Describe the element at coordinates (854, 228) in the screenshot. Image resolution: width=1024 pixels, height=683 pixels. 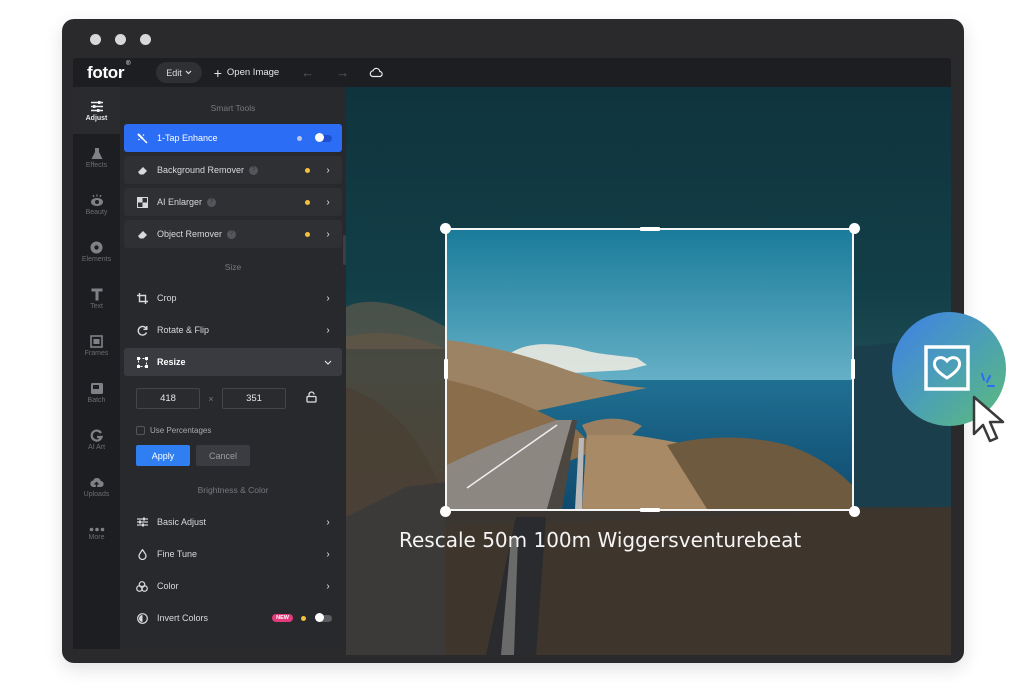
I see `crop-handle-top-right` at that location.